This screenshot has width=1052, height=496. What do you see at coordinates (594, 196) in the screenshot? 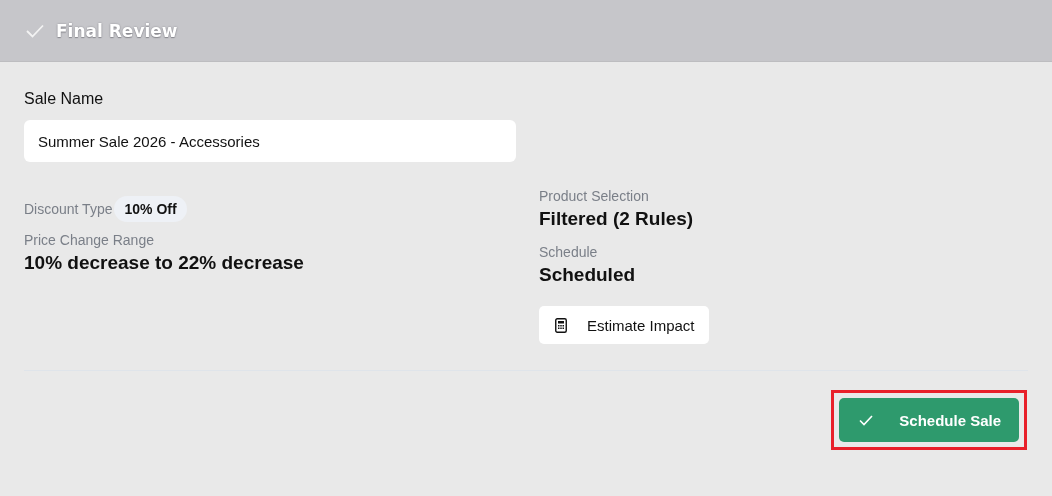
I see `detail-label: Product Selection` at bounding box center [594, 196].